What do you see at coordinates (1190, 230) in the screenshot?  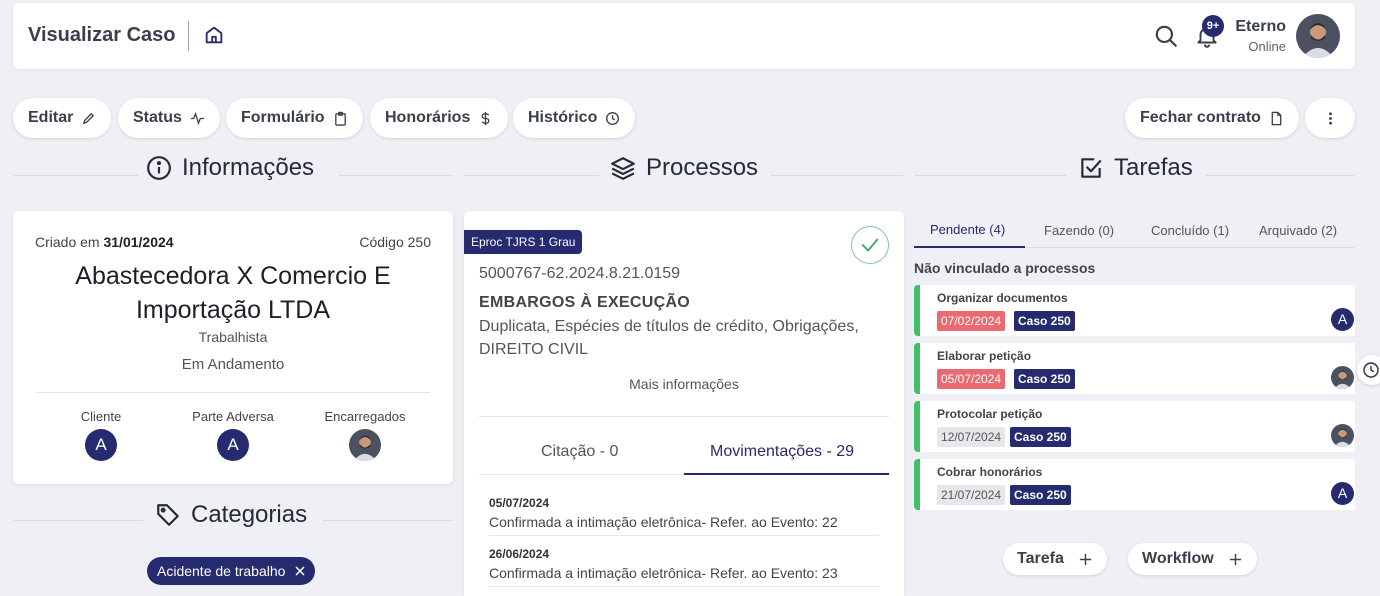 I see `tab-done: Concluído (1)` at bounding box center [1190, 230].